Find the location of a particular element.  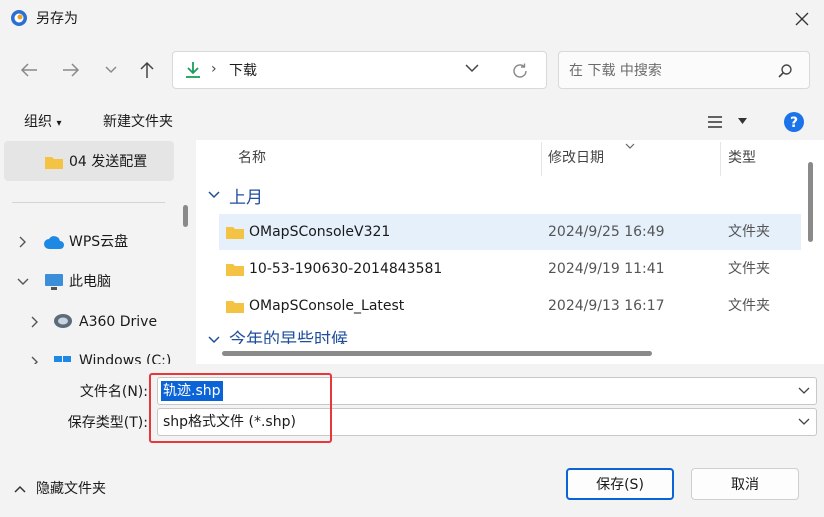

help-icon: ? is located at coordinates (794, 122).